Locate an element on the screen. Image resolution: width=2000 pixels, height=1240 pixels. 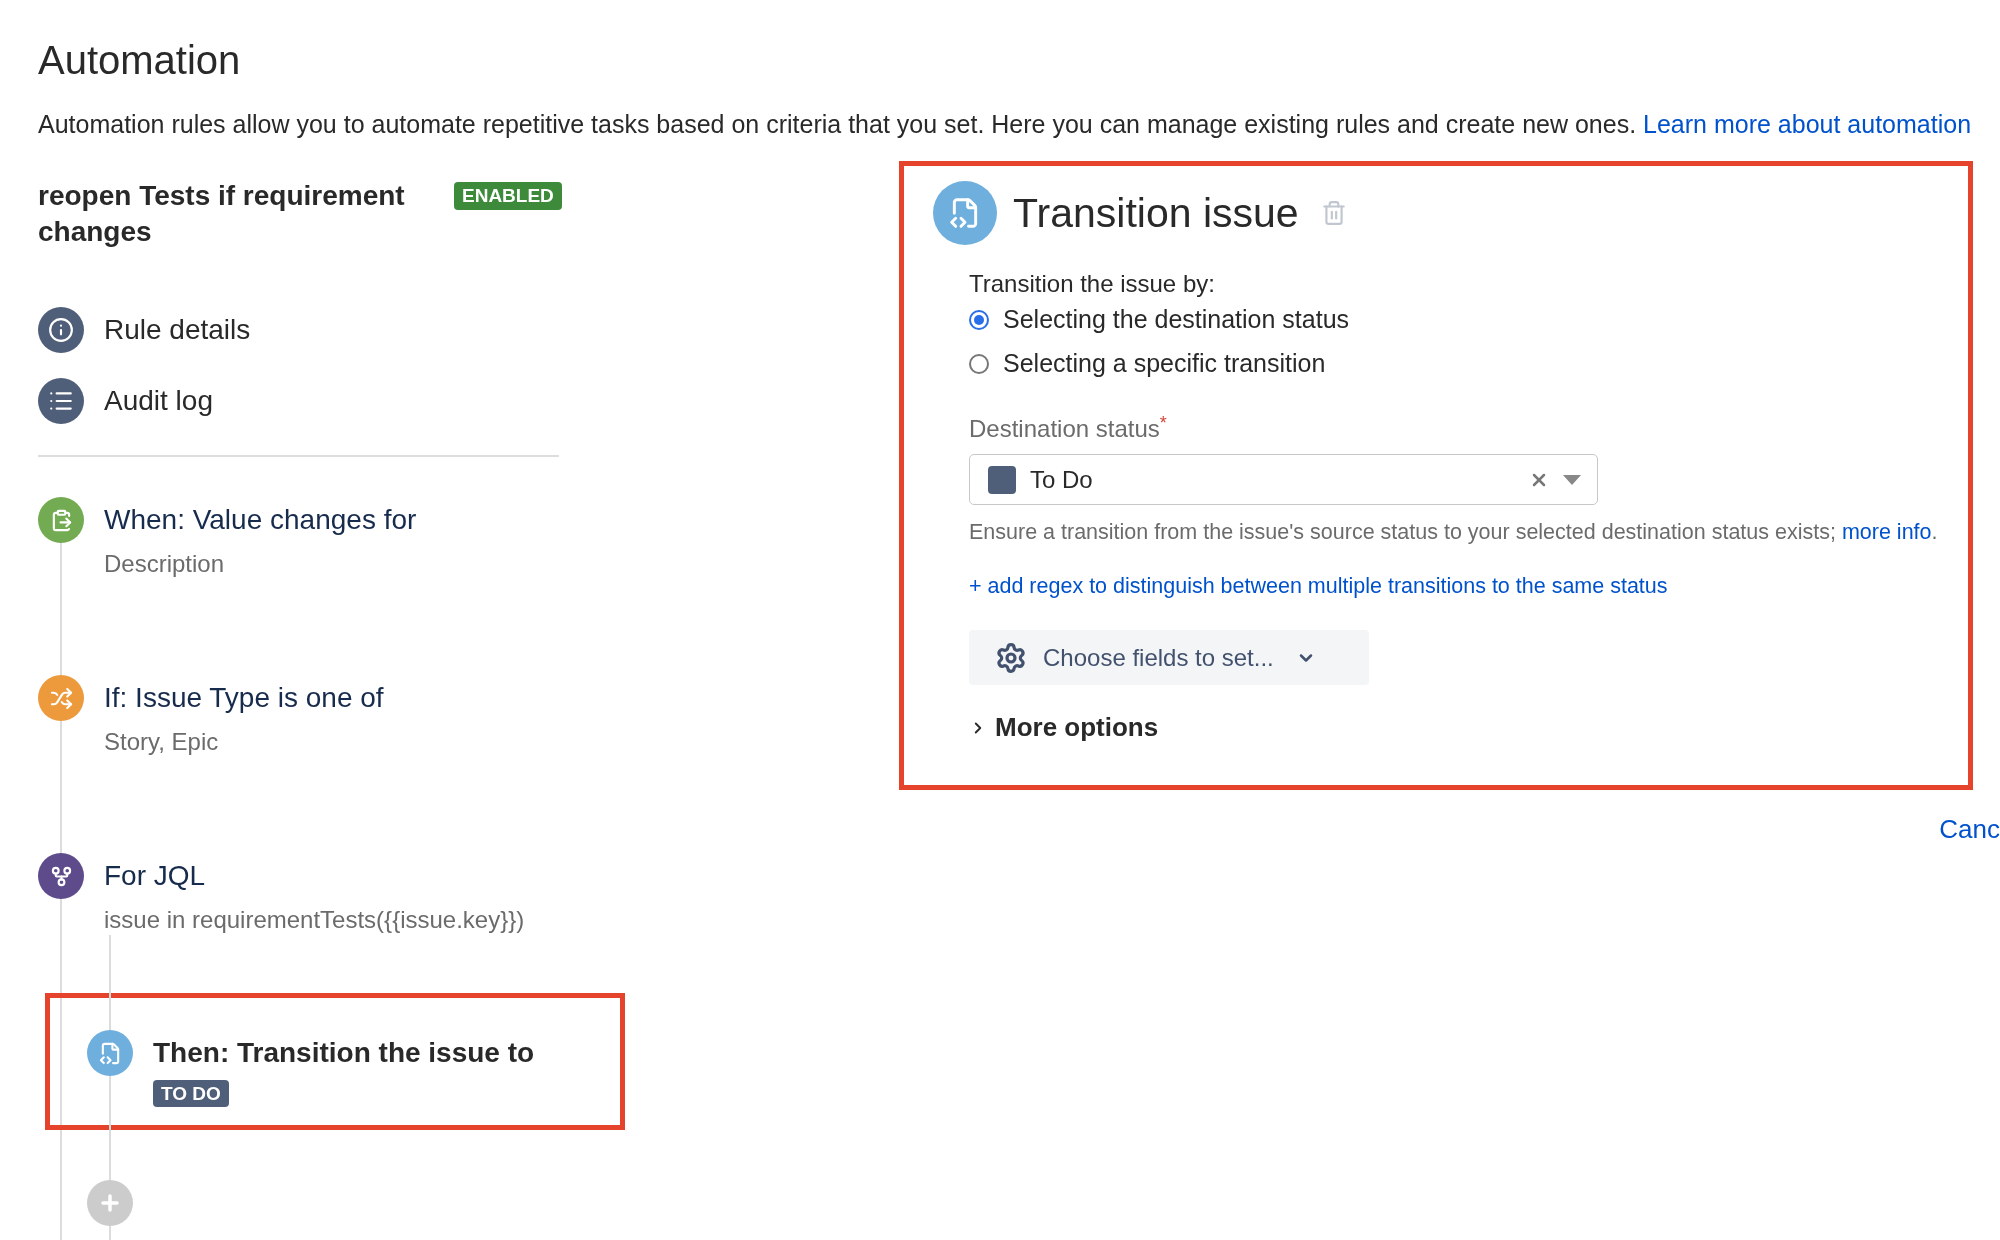
caret-icon is located at coordinates (1572, 479).